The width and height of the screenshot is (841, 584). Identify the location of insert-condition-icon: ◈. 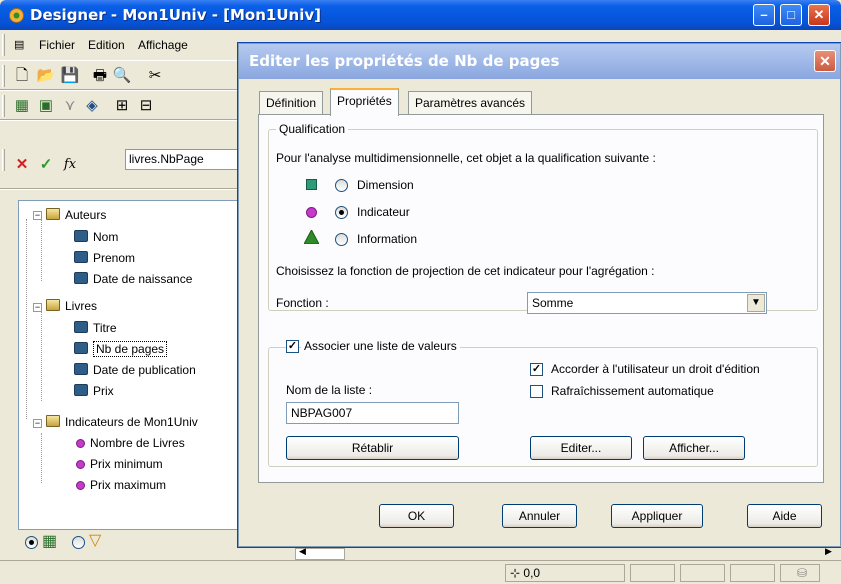
(92, 106).